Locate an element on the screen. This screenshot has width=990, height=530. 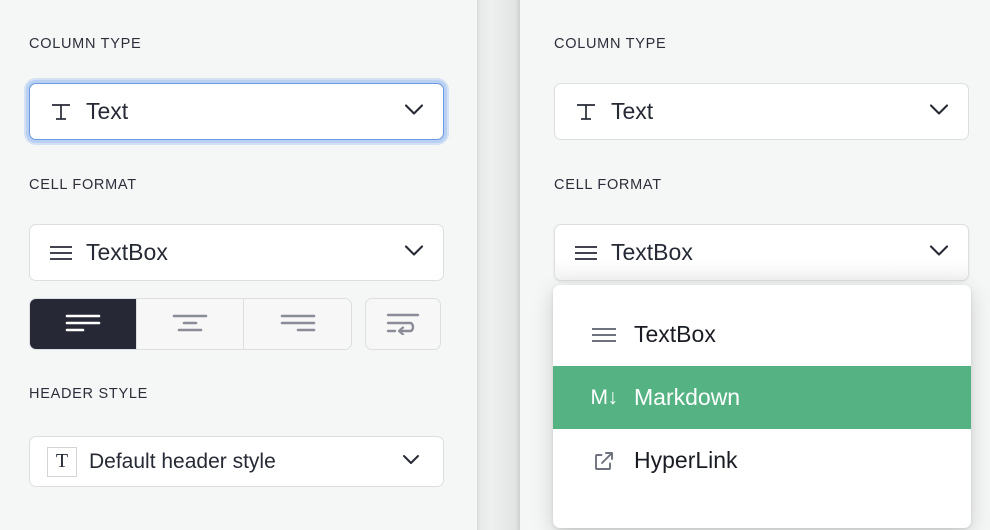
dropdown-option-hyperlink: HyperLink is located at coordinates (762, 460).